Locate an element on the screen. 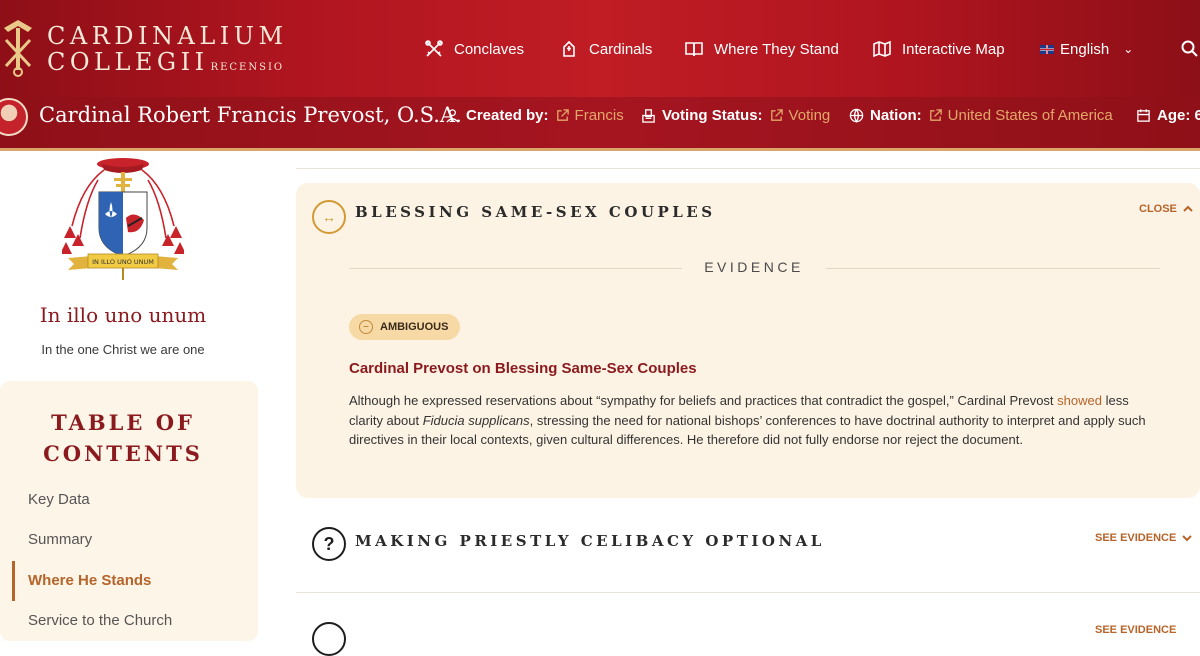 The image size is (1200, 656). nation-label: Nation: is located at coordinates (896, 115).